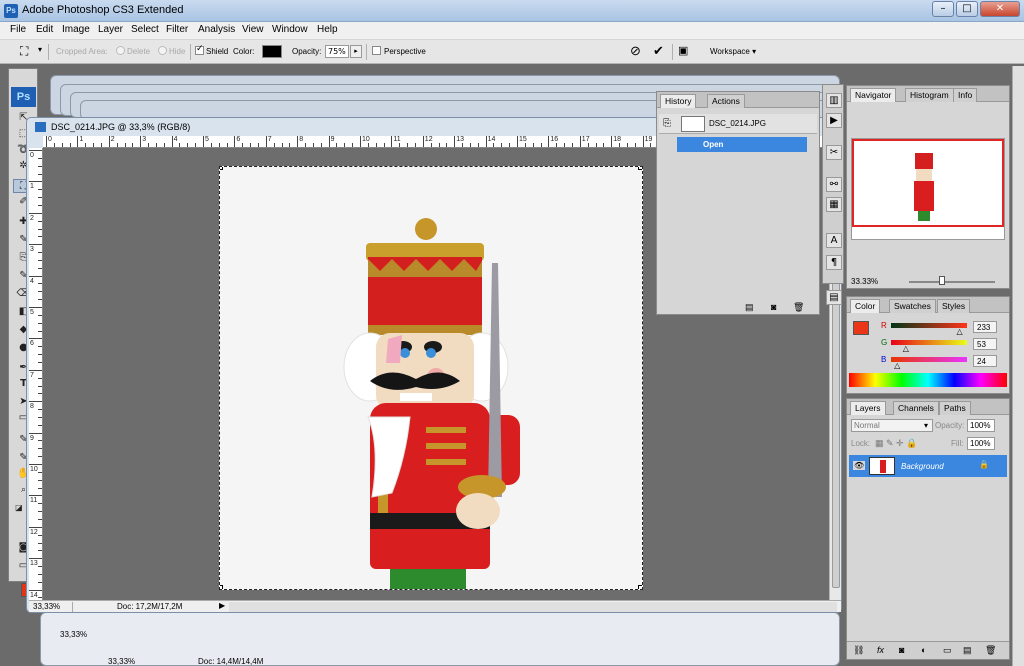 This screenshot has height=666, width=1024. I want to click on channel-slider, so click(929, 359).